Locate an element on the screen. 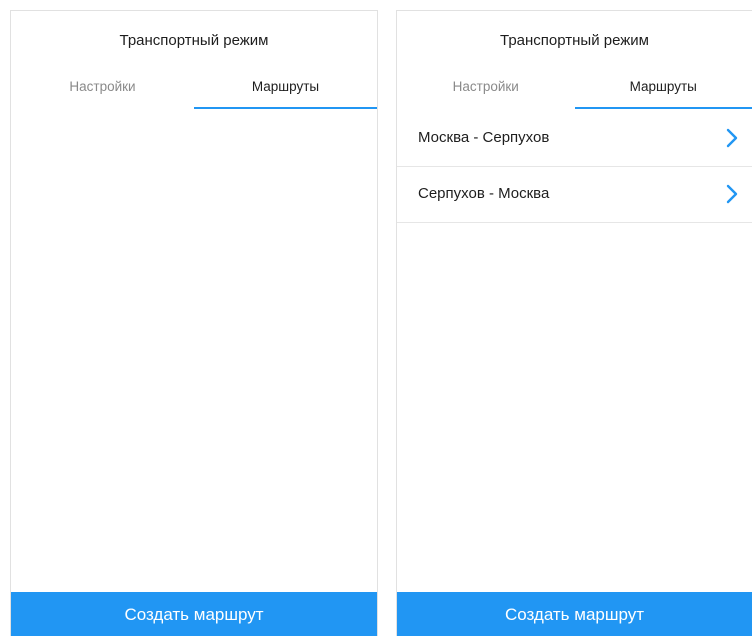 The image size is (752, 636). route-label: Серпухов - Москва is located at coordinates (484, 193).